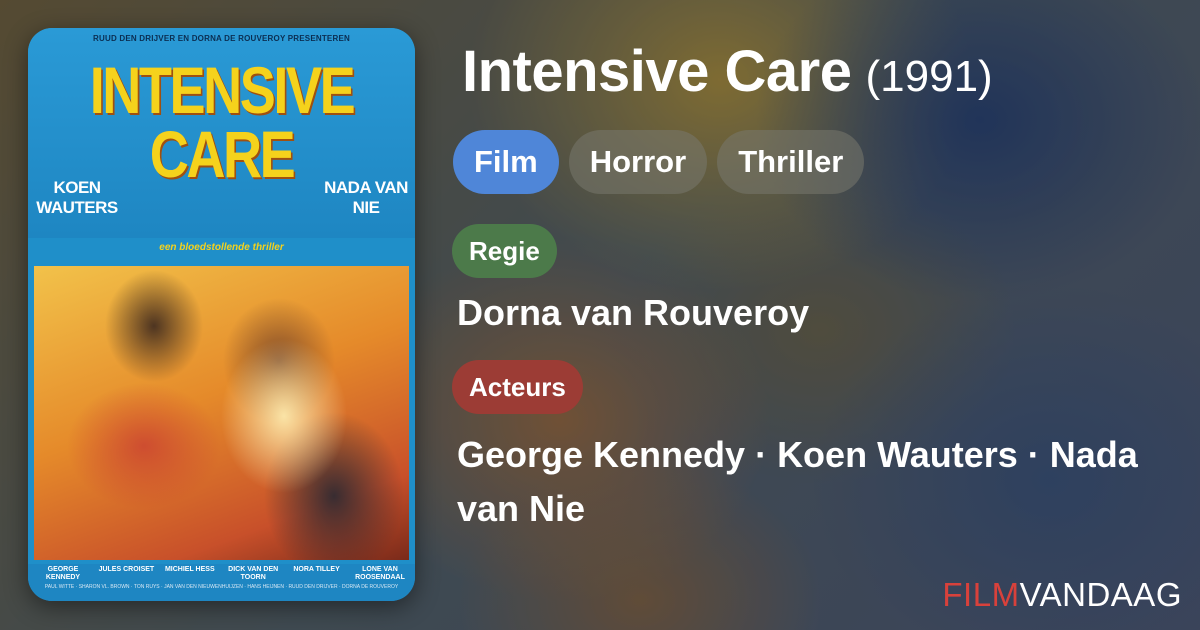 The height and width of the screenshot is (630, 1200). Describe the element at coordinates (638, 162) in the screenshot. I see `tag-horror: Horror` at that location.